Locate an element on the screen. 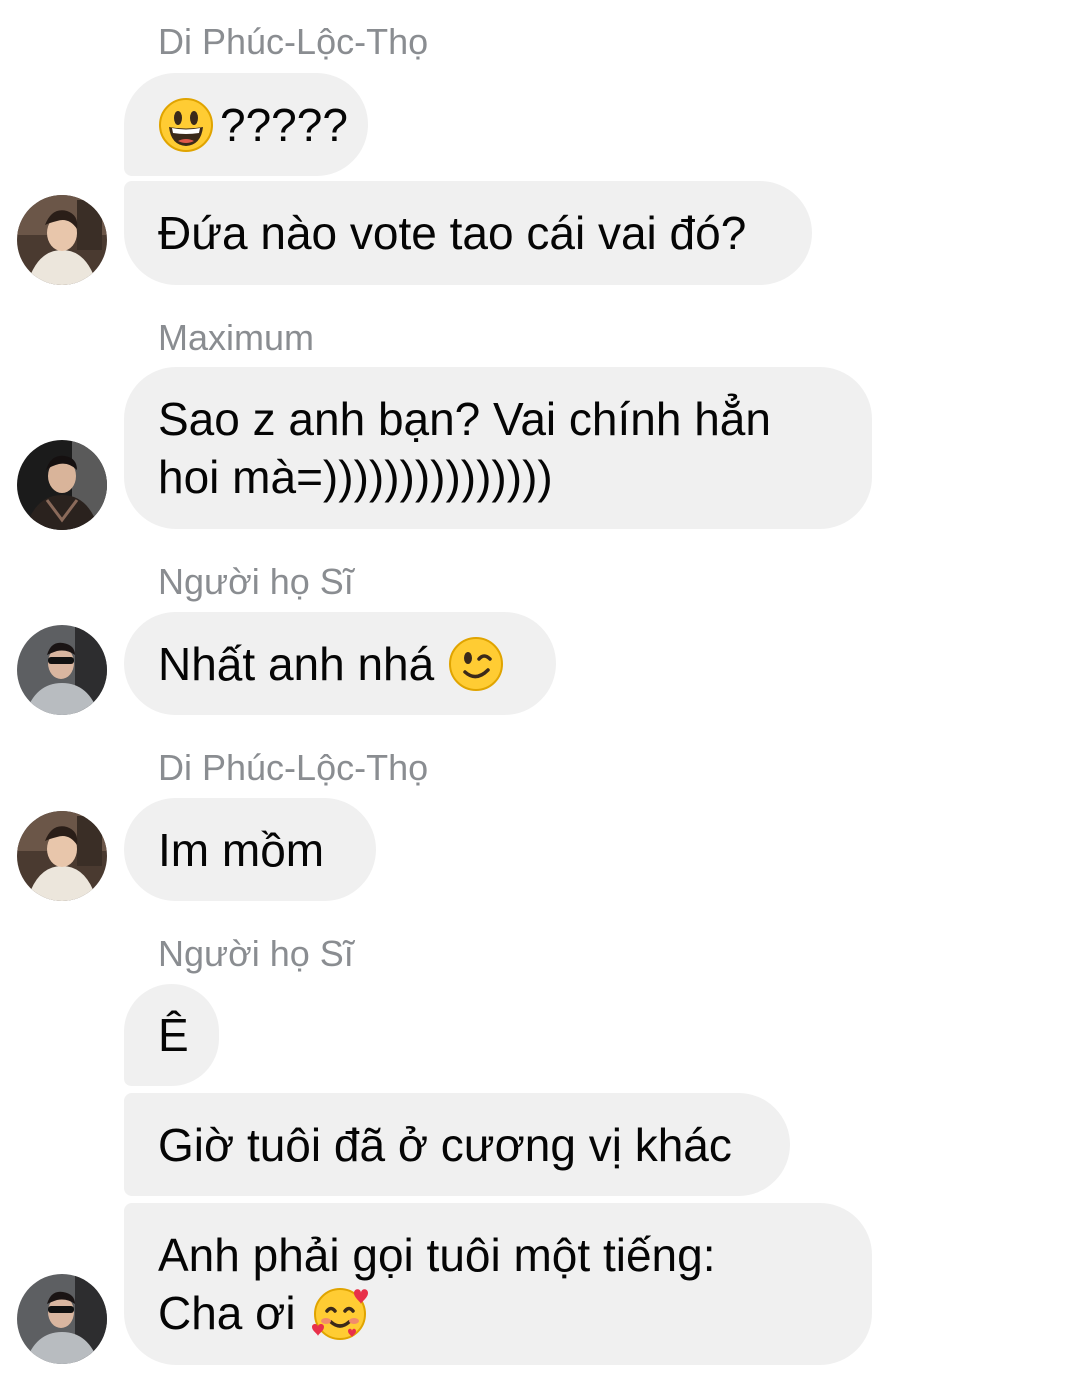 This screenshot has width=1080, height=1388. message-text: Giờ tuôi đã ở cương vị khác is located at coordinates (445, 1144).